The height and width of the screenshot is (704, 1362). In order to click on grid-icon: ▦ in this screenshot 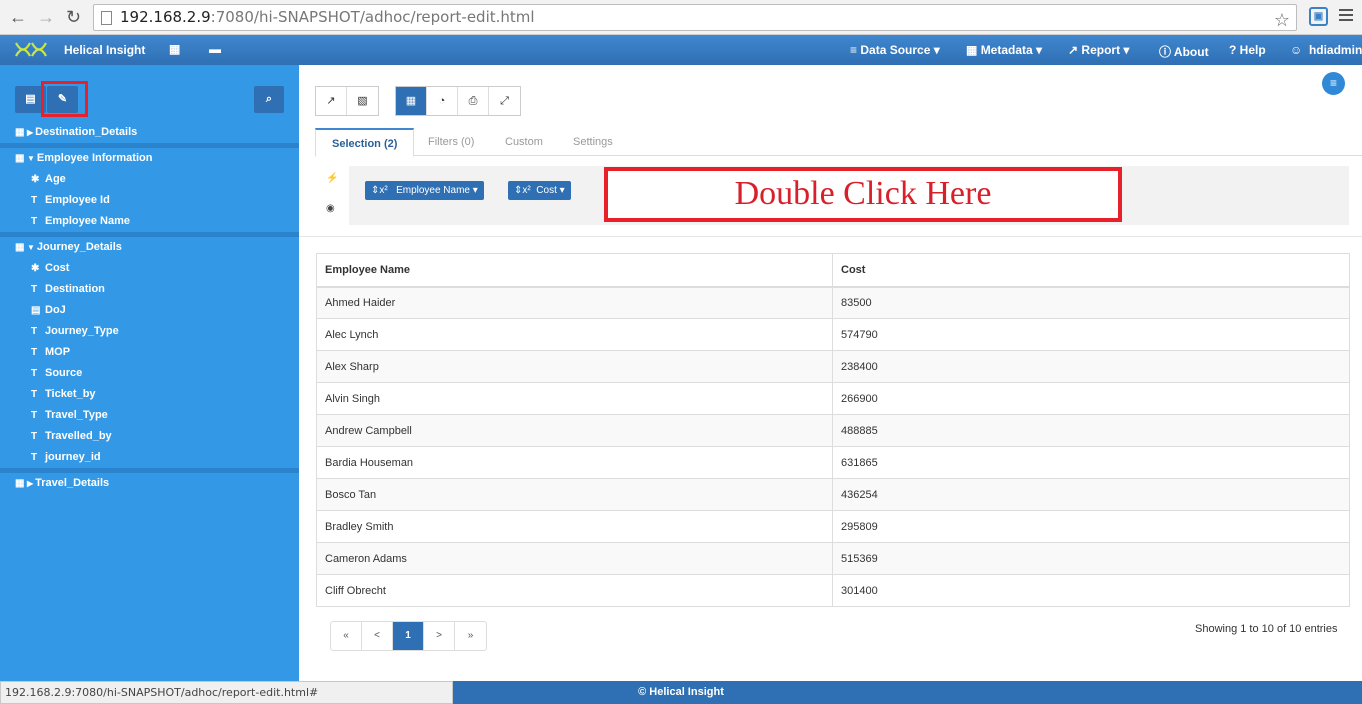, I will do `click(174, 49)`.